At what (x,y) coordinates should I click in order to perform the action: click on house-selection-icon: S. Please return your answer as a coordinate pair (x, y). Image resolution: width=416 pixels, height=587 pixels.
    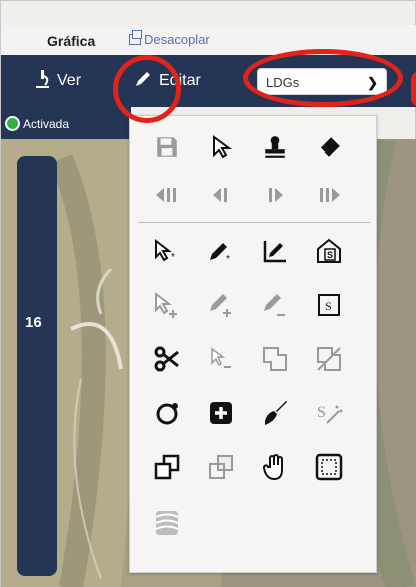
    Looking at the image, I should click on (329, 251).